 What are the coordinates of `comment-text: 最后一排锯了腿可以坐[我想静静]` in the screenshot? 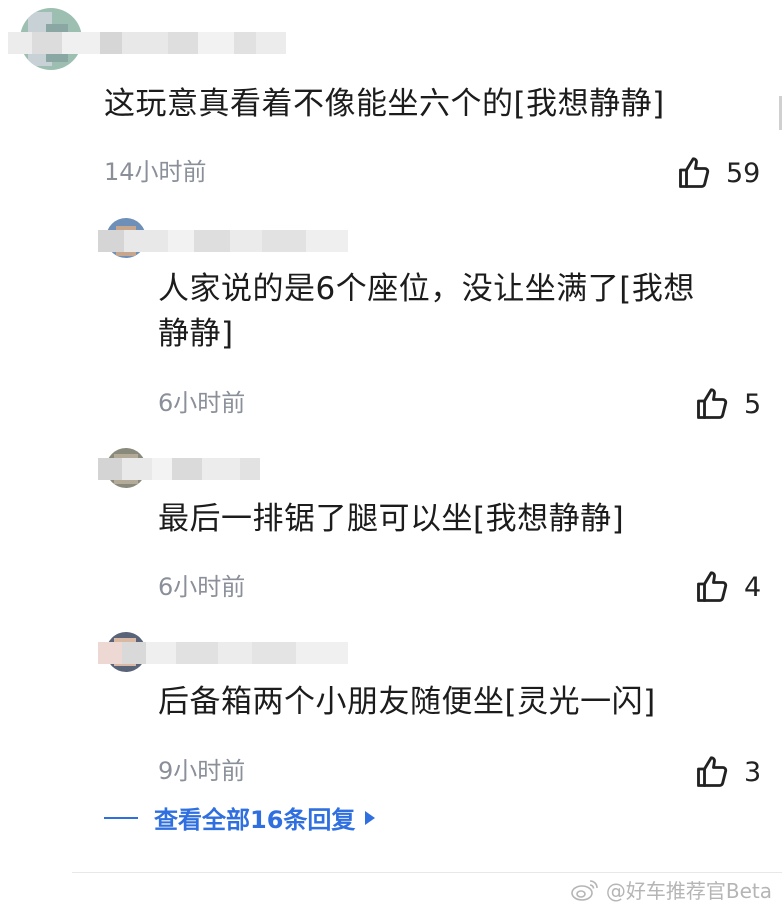 It's located at (391, 519).